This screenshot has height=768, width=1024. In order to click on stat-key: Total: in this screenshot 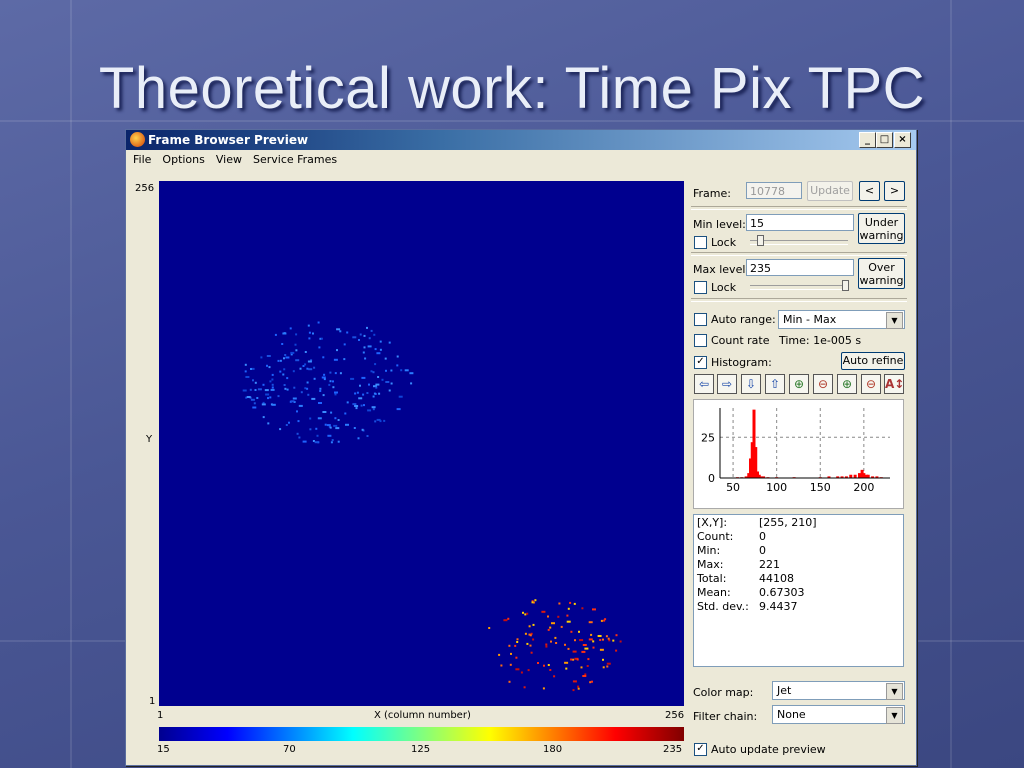, I will do `click(712, 578)`.